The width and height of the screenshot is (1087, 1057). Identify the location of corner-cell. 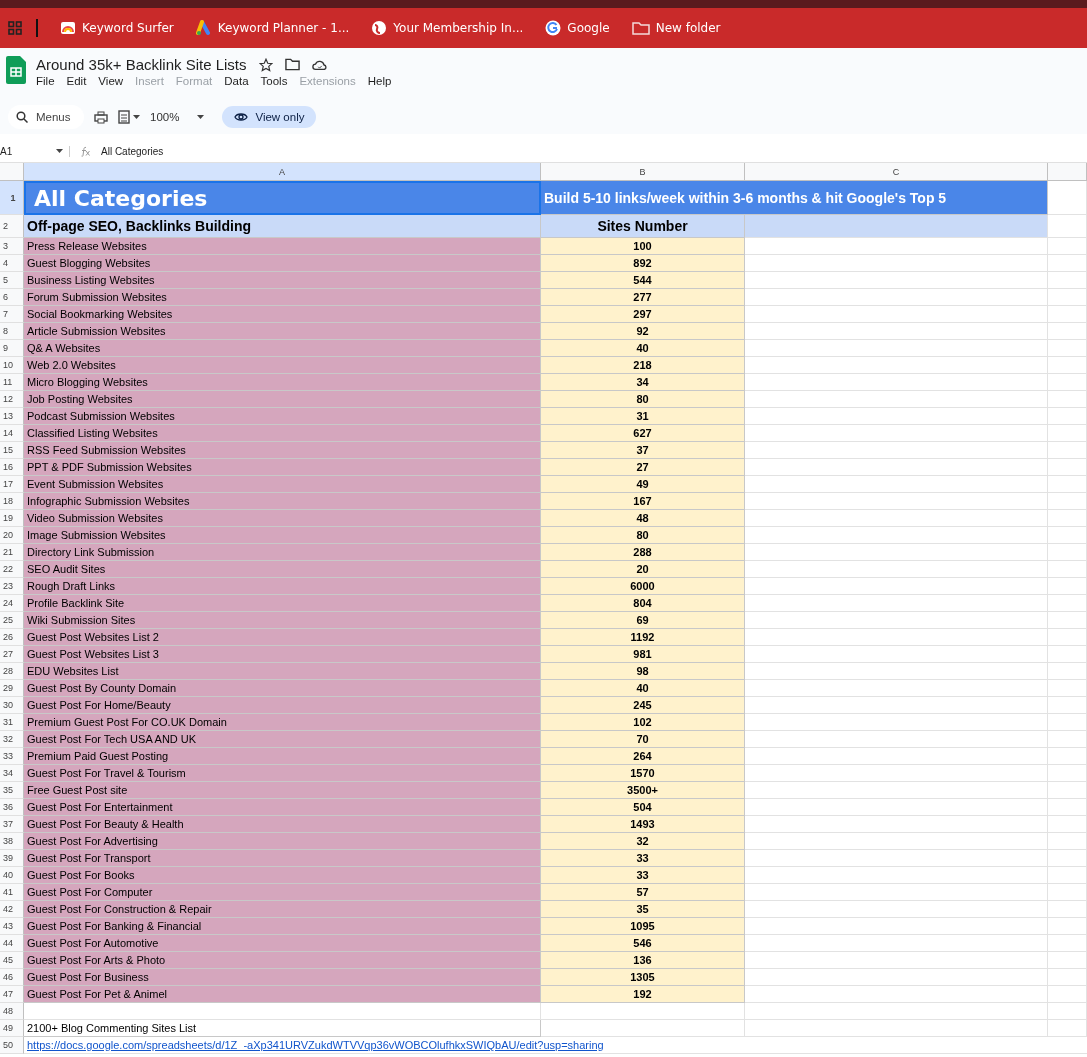
(12, 172).